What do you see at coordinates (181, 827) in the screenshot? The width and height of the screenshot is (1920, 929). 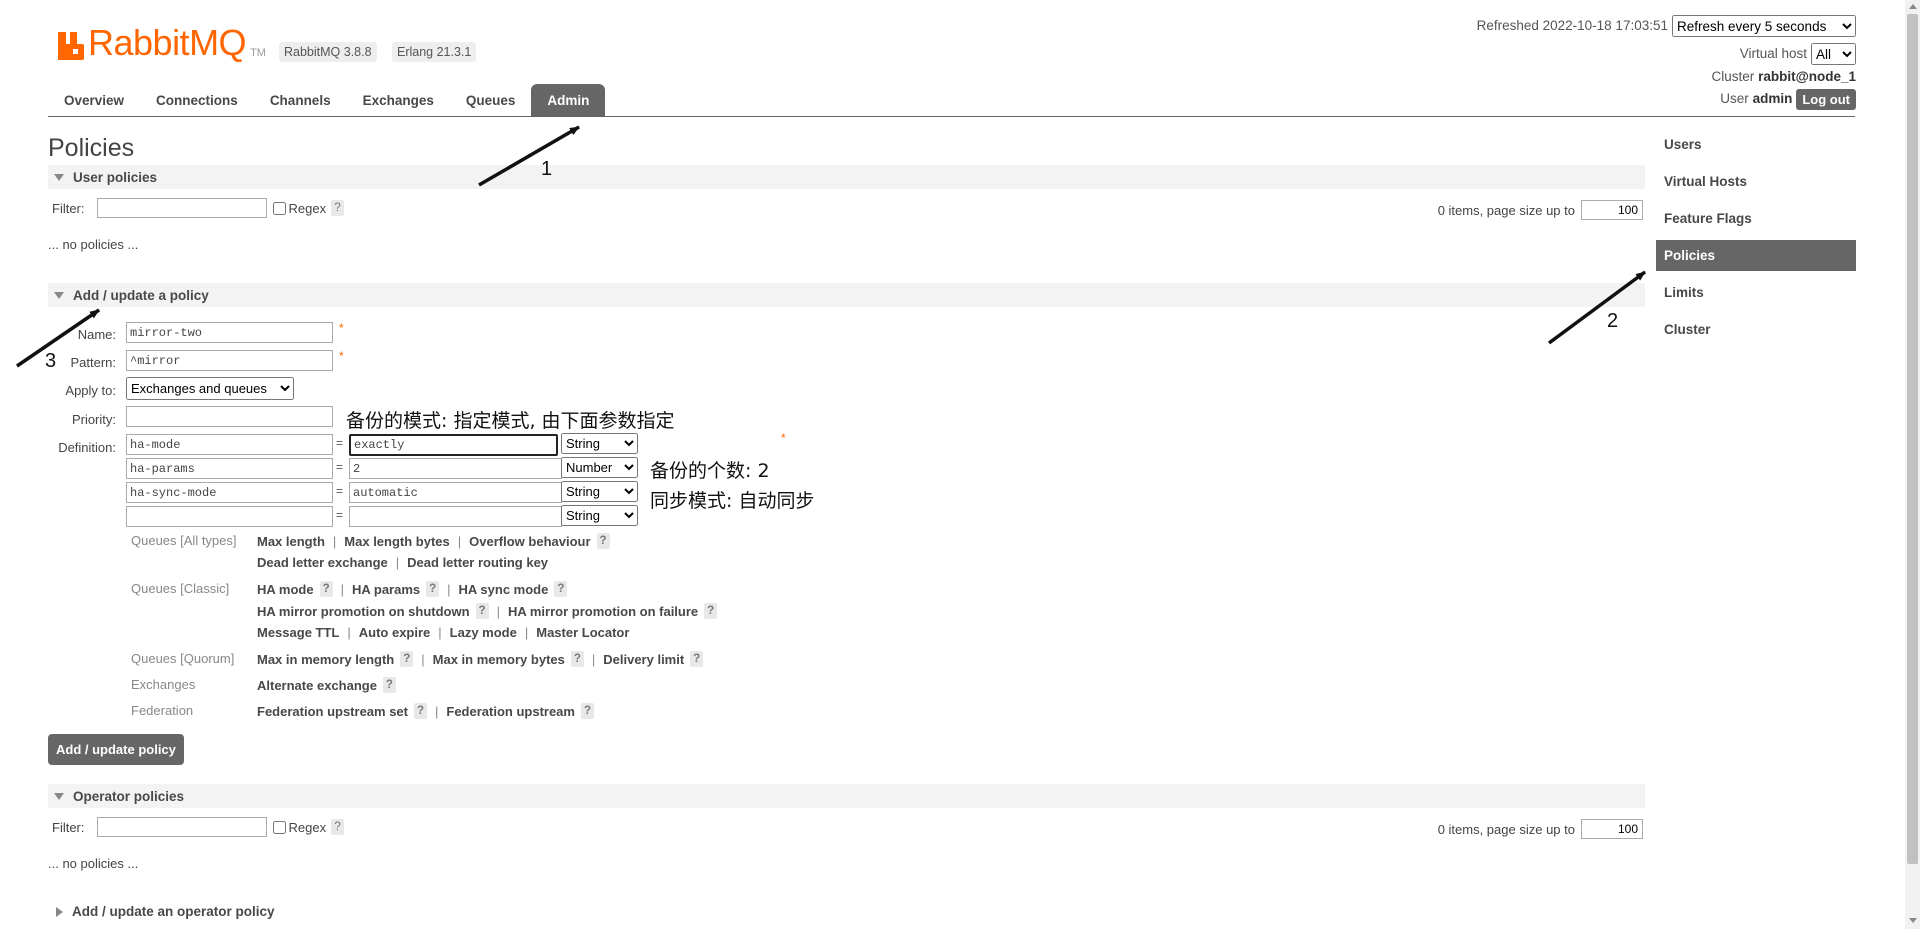 I see `operator-policies-filter-input` at bounding box center [181, 827].